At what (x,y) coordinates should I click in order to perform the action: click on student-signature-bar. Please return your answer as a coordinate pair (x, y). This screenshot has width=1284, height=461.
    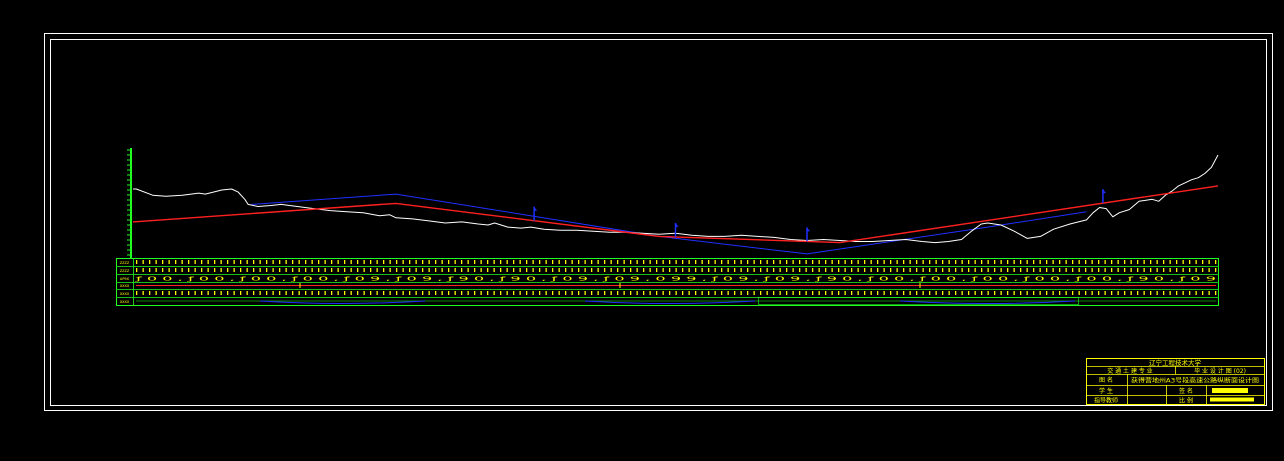
    Looking at the image, I should click on (1230, 390).